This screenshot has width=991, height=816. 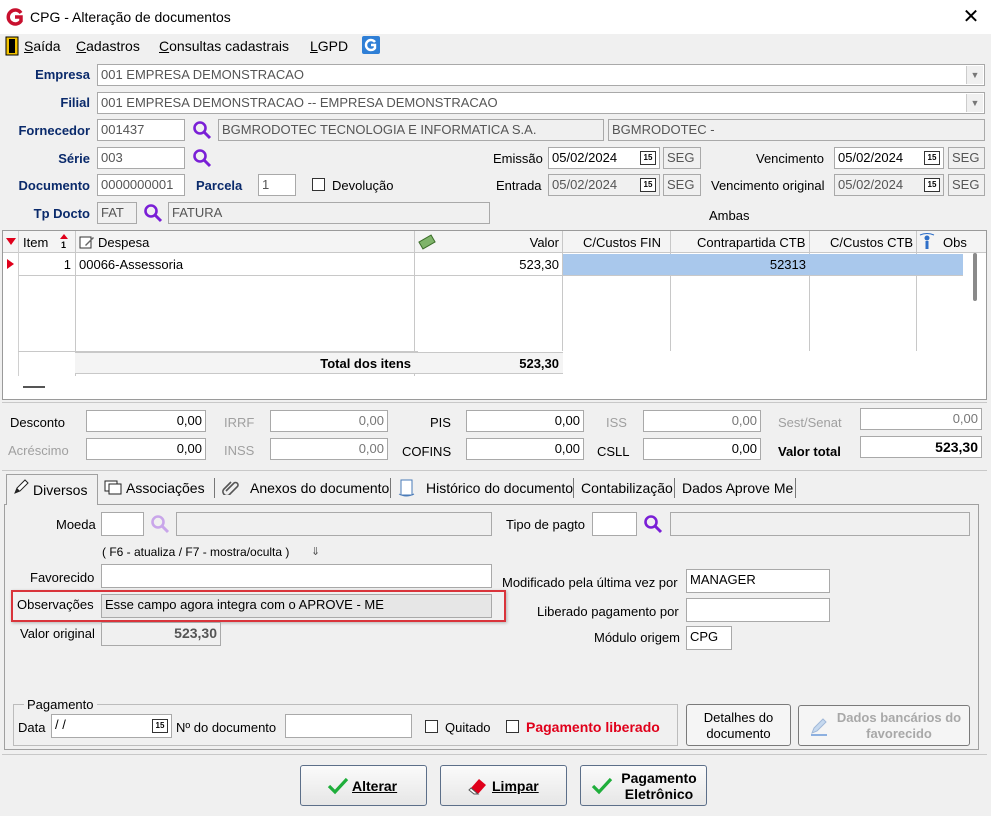 I want to click on alterar-button: Alterar, so click(x=363, y=785).